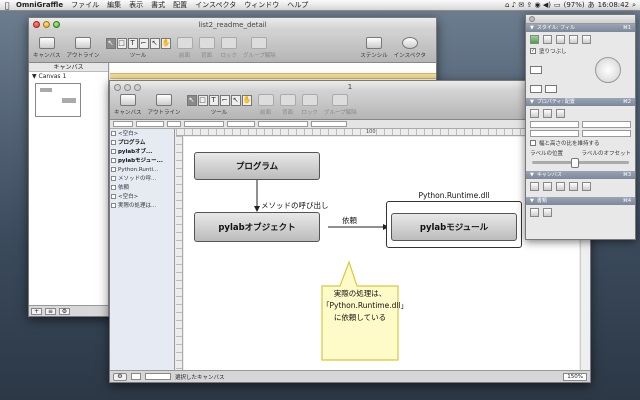  What do you see at coordinates (58, 100) in the screenshot?
I see `canvas-thumbnail` at bounding box center [58, 100].